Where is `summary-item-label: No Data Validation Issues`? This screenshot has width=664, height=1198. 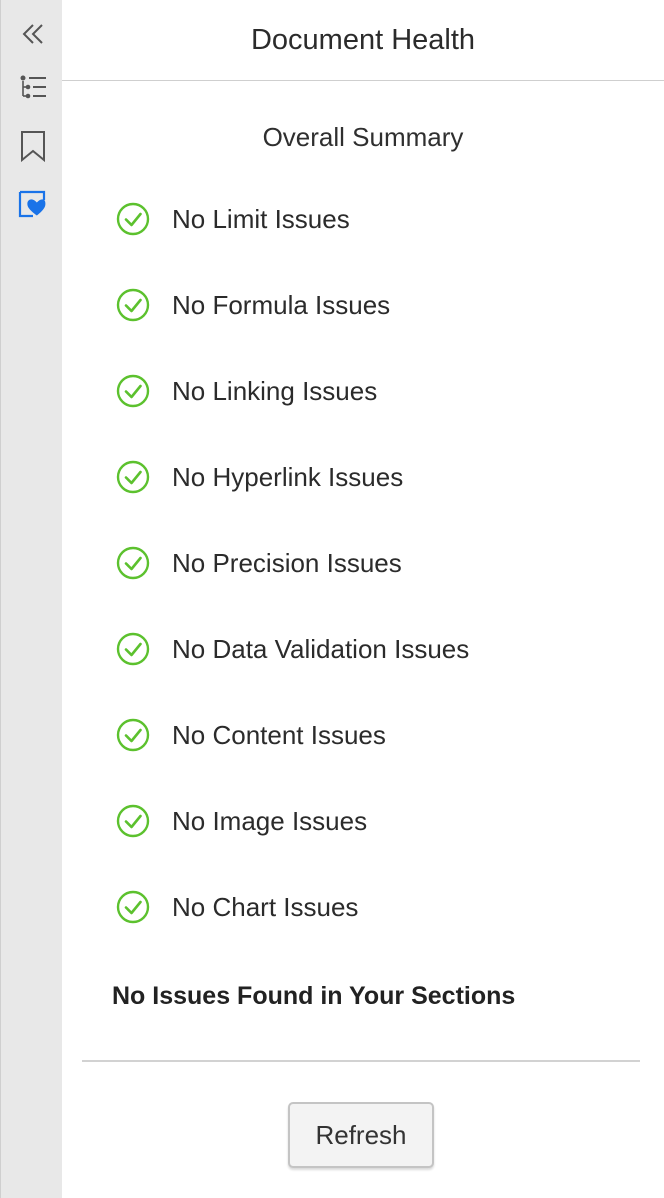
summary-item-label: No Data Validation Issues is located at coordinates (321, 648).